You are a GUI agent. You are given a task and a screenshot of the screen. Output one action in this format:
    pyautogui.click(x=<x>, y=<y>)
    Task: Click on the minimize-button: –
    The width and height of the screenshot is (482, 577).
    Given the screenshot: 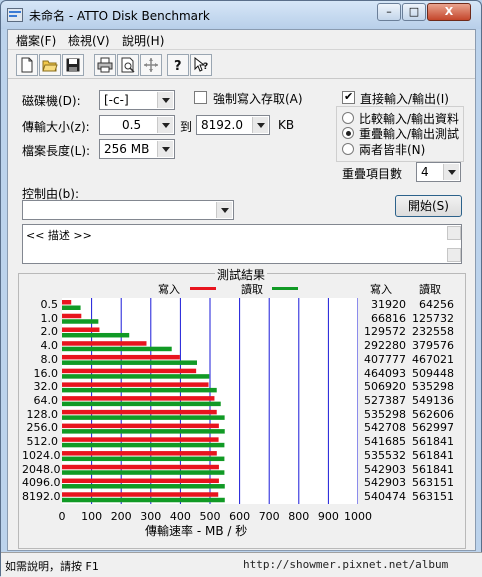 What is the action you would take?
    pyautogui.click(x=389, y=12)
    